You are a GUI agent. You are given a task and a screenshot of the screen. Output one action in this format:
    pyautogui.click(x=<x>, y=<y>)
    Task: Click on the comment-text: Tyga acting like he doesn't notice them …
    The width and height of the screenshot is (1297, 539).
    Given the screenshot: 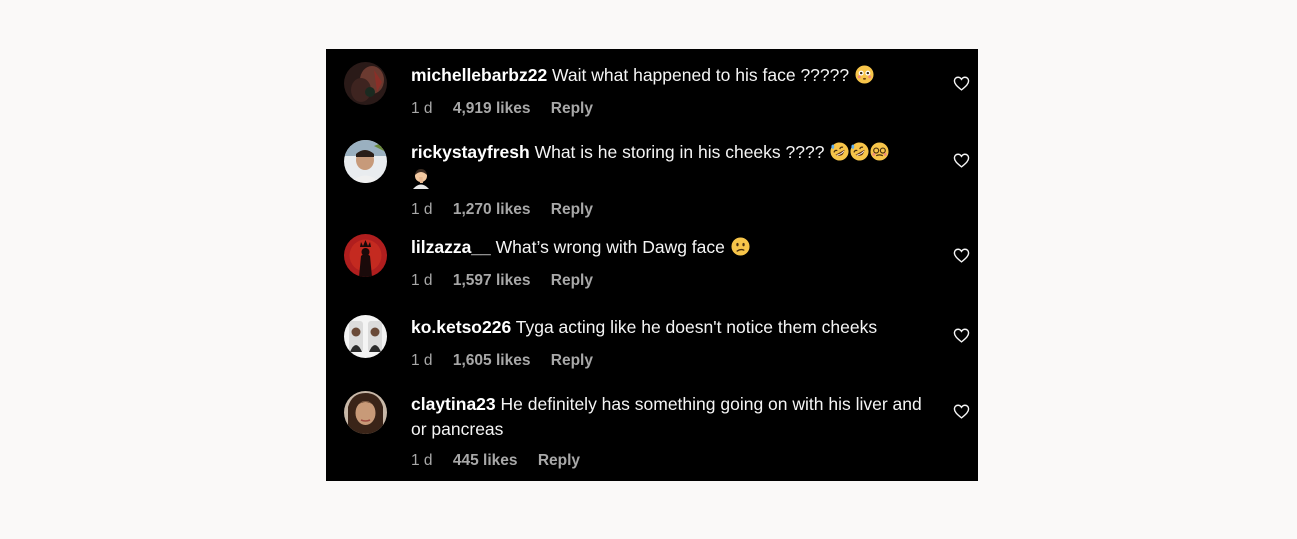 What is the action you would take?
    pyautogui.click(x=696, y=327)
    